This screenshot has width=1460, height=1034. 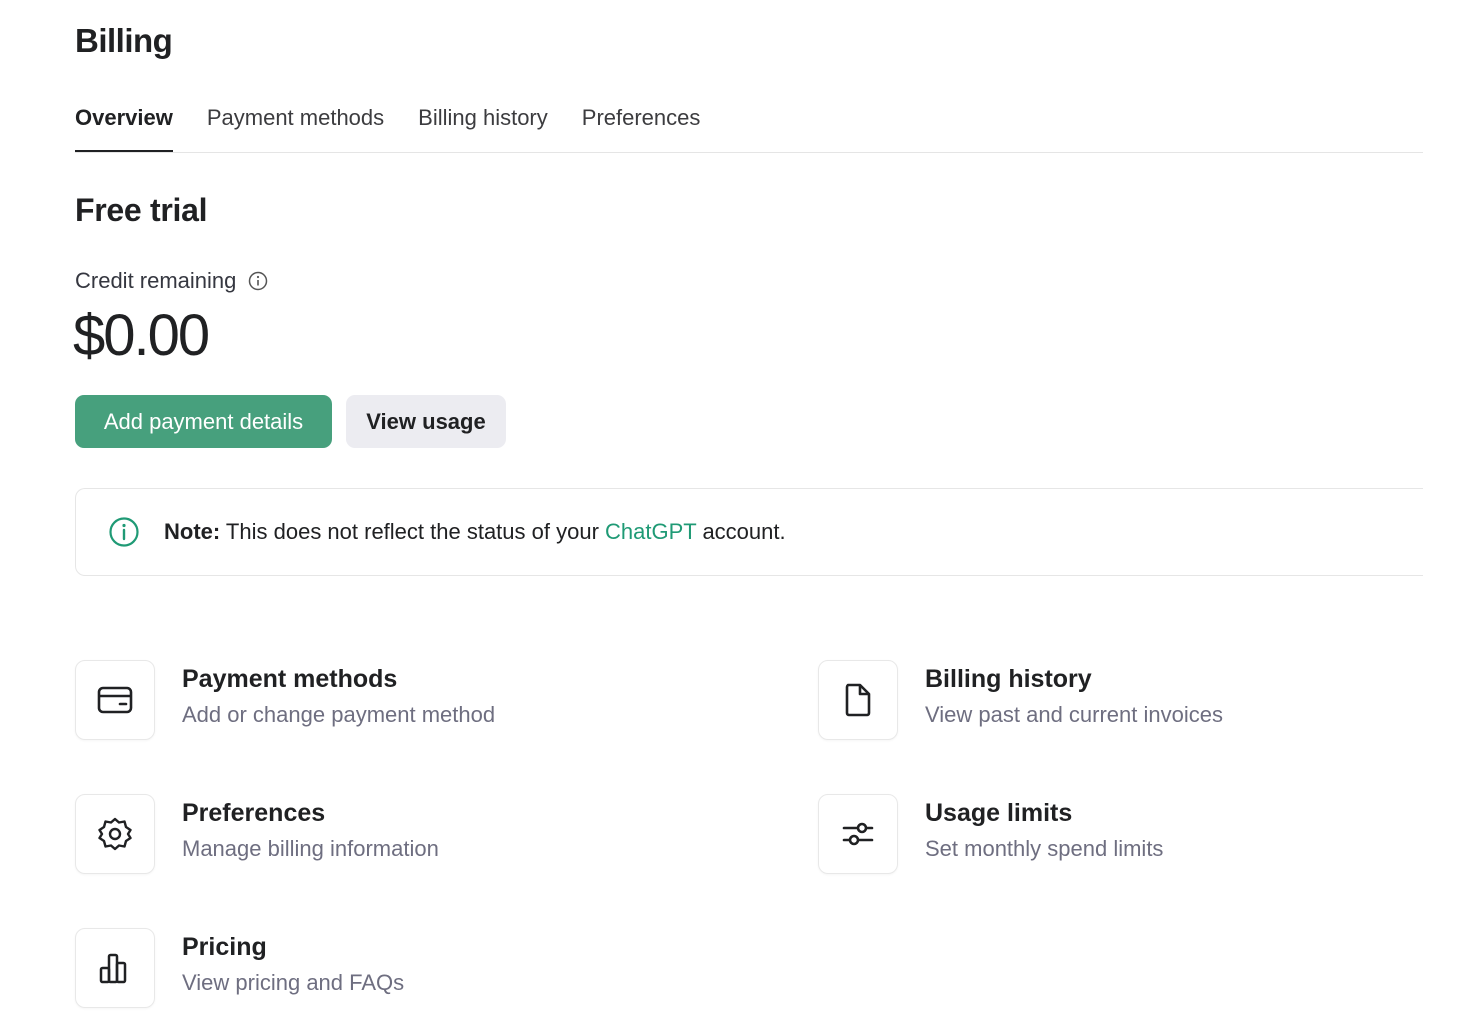 What do you see at coordinates (239, 968) in the screenshot?
I see `card-pricing: Pricing View pricing and FAQs` at bounding box center [239, 968].